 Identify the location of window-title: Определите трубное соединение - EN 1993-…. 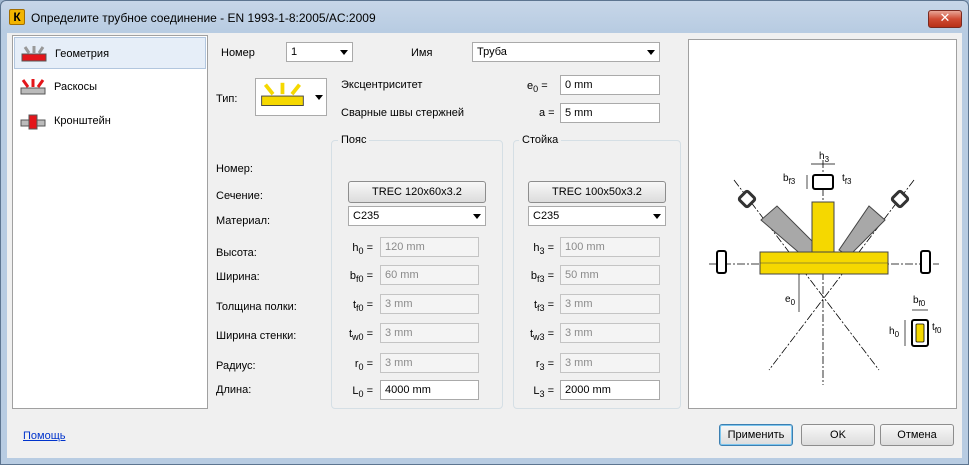
(203, 18).